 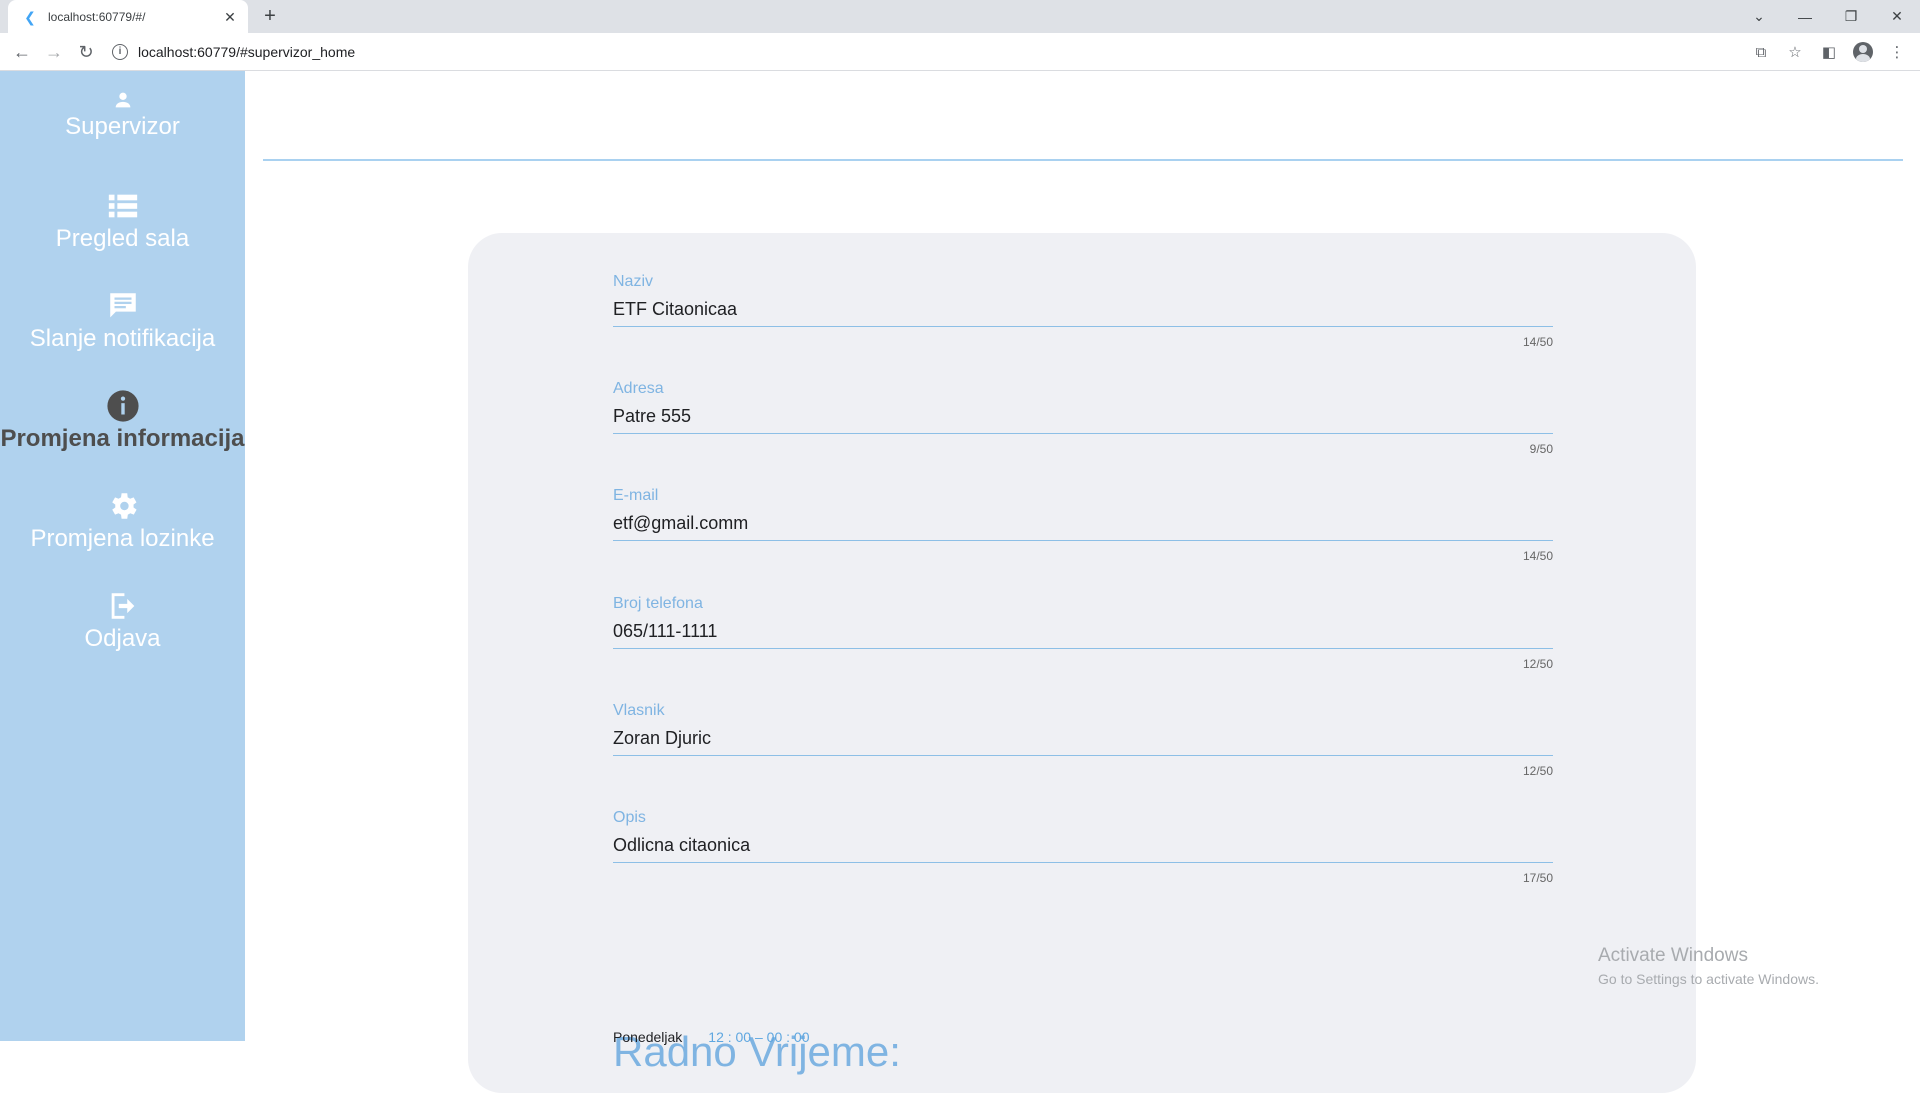 I want to click on sidebar-item-supervizor: Supervizor, so click(x=122, y=115).